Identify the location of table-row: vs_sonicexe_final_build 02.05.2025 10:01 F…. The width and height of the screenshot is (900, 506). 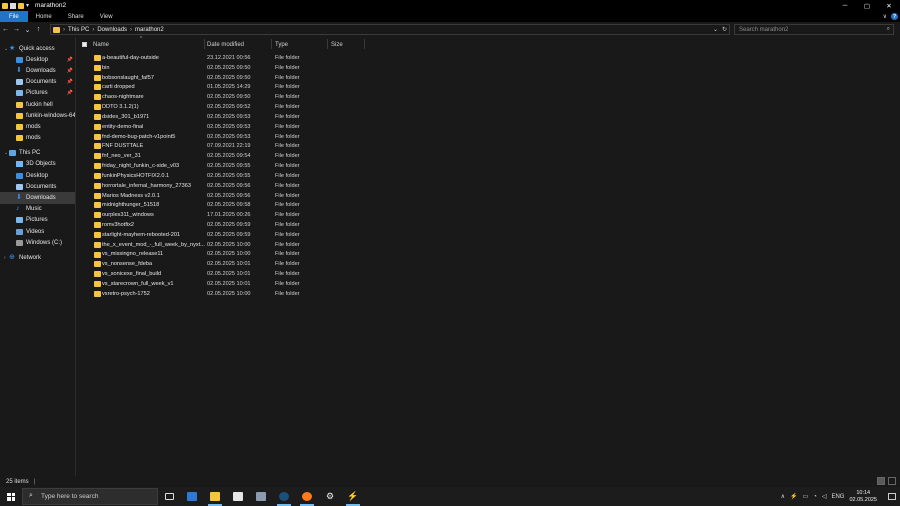
(488, 274).